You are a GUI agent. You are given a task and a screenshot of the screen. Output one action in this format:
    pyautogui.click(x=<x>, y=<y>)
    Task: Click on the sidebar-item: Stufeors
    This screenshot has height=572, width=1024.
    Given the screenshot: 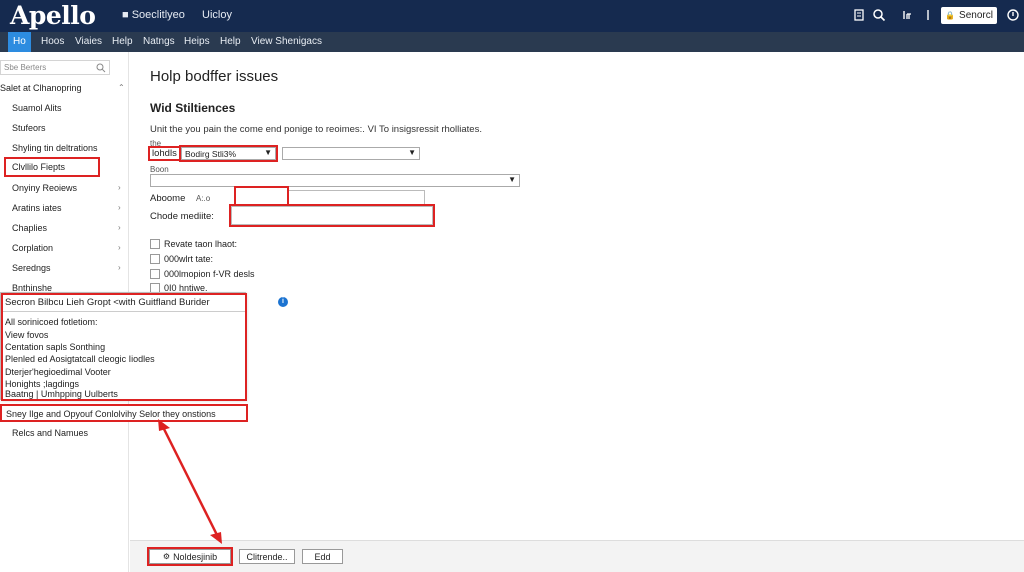 What is the action you would take?
    pyautogui.click(x=29, y=128)
    